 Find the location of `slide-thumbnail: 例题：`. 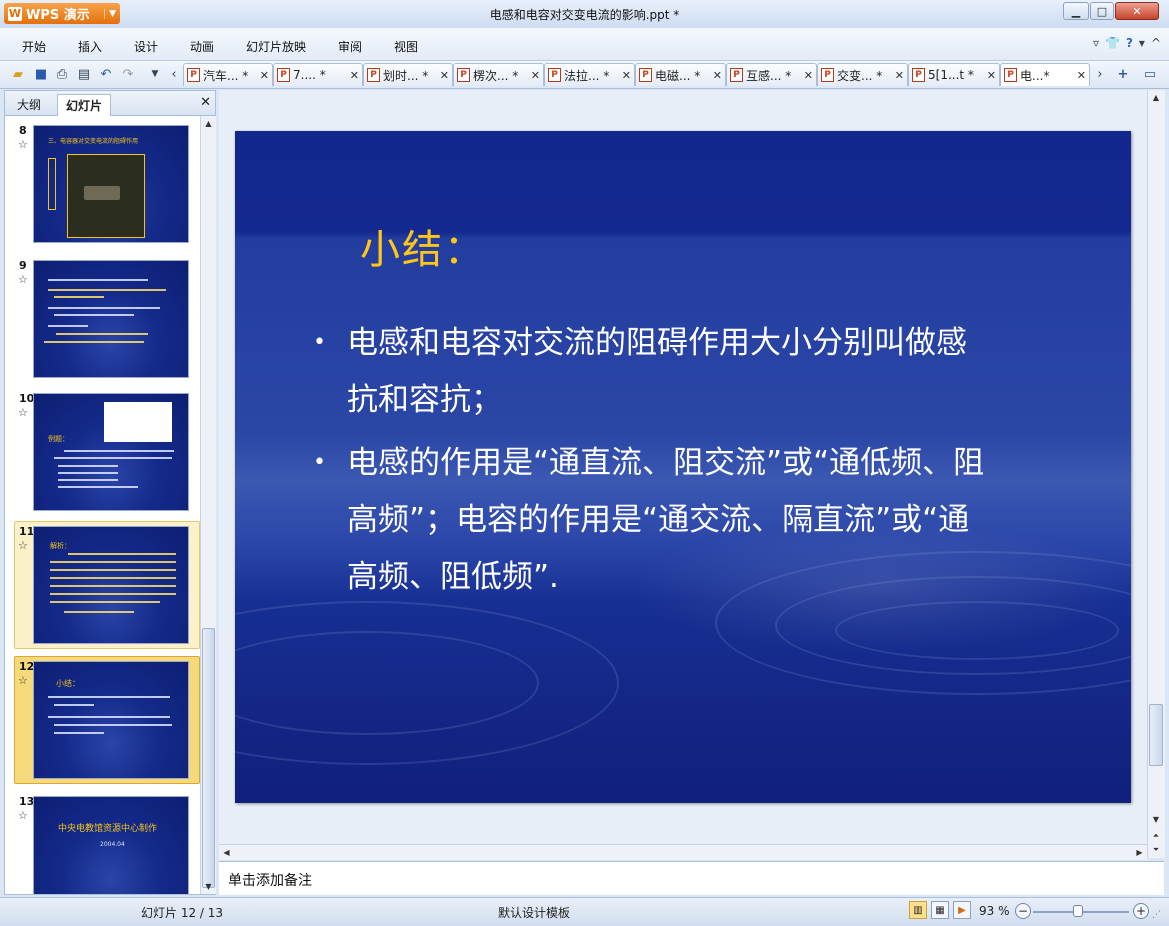

slide-thumbnail: 例题： is located at coordinates (111, 452).